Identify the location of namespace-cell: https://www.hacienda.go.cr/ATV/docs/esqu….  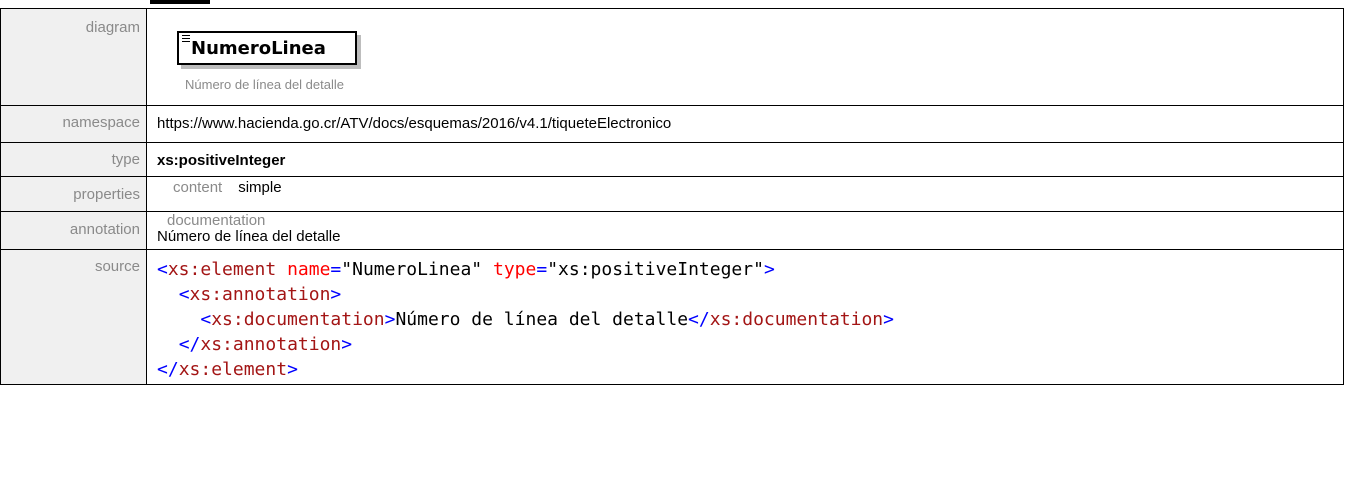
(745, 124).